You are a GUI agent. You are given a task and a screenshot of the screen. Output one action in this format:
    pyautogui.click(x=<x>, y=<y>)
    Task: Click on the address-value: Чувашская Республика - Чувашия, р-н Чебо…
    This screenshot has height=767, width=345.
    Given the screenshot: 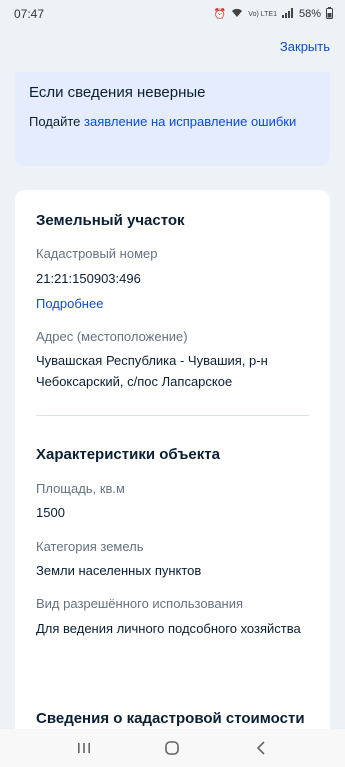 What is the action you would take?
    pyautogui.click(x=152, y=371)
    